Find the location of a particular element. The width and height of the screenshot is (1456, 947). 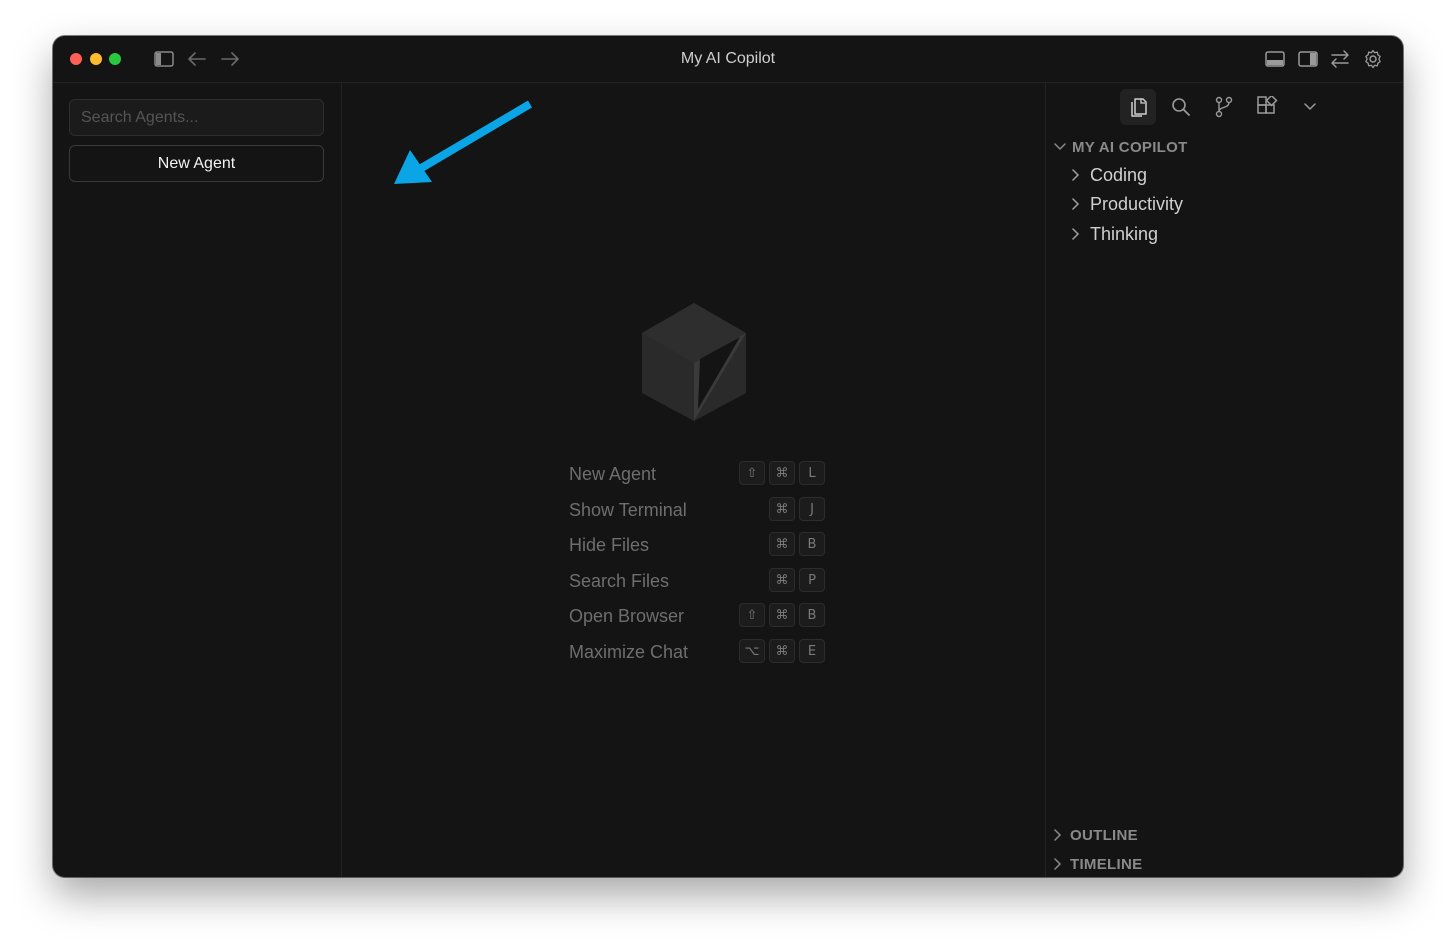

swap-arrows-icon is located at coordinates (1340, 59).